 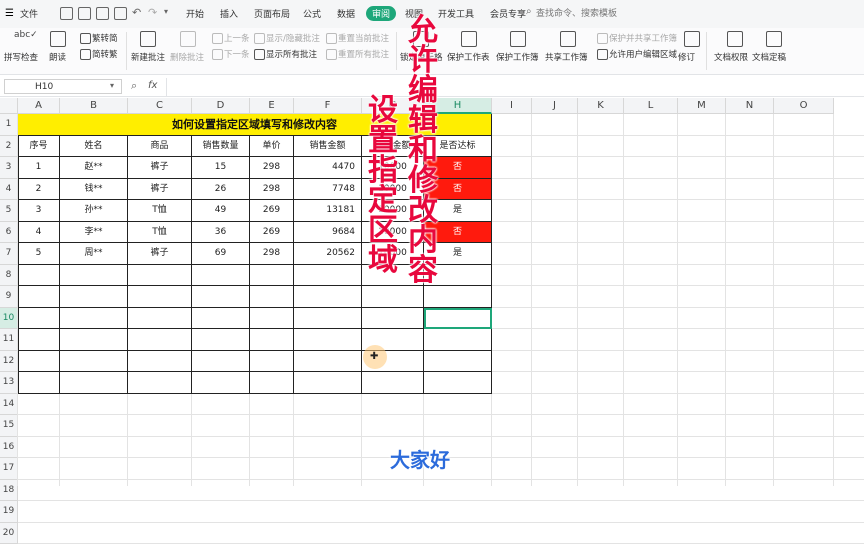 What do you see at coordinates (328, 233) in the screenshot?
I see `table-cell: 9684` at bounding box center [328, 233].